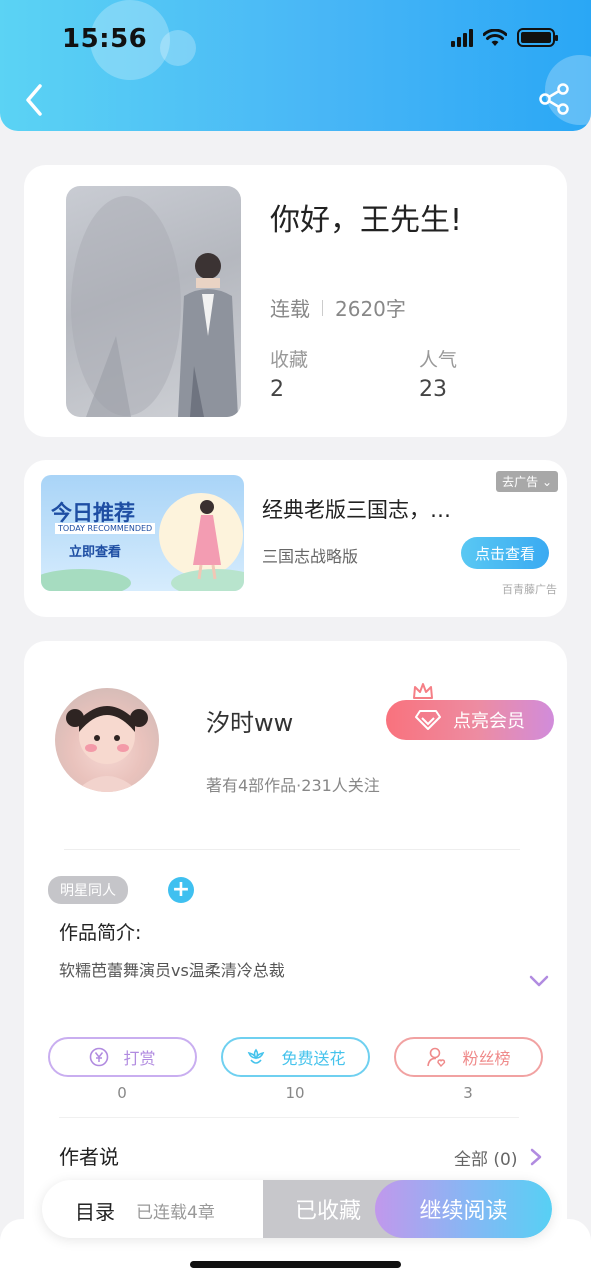 The image size is (591, 1280). What do you see at coordinates (463, 1209) in the screenshot?
I see `continue-reading-button: 继续阅读` at bounding box center [463, 1209].